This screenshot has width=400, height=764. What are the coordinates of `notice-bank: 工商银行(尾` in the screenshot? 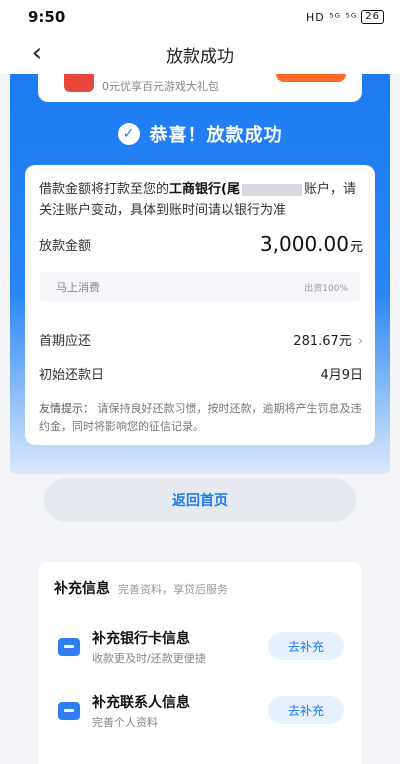 It's located at (204, 189).